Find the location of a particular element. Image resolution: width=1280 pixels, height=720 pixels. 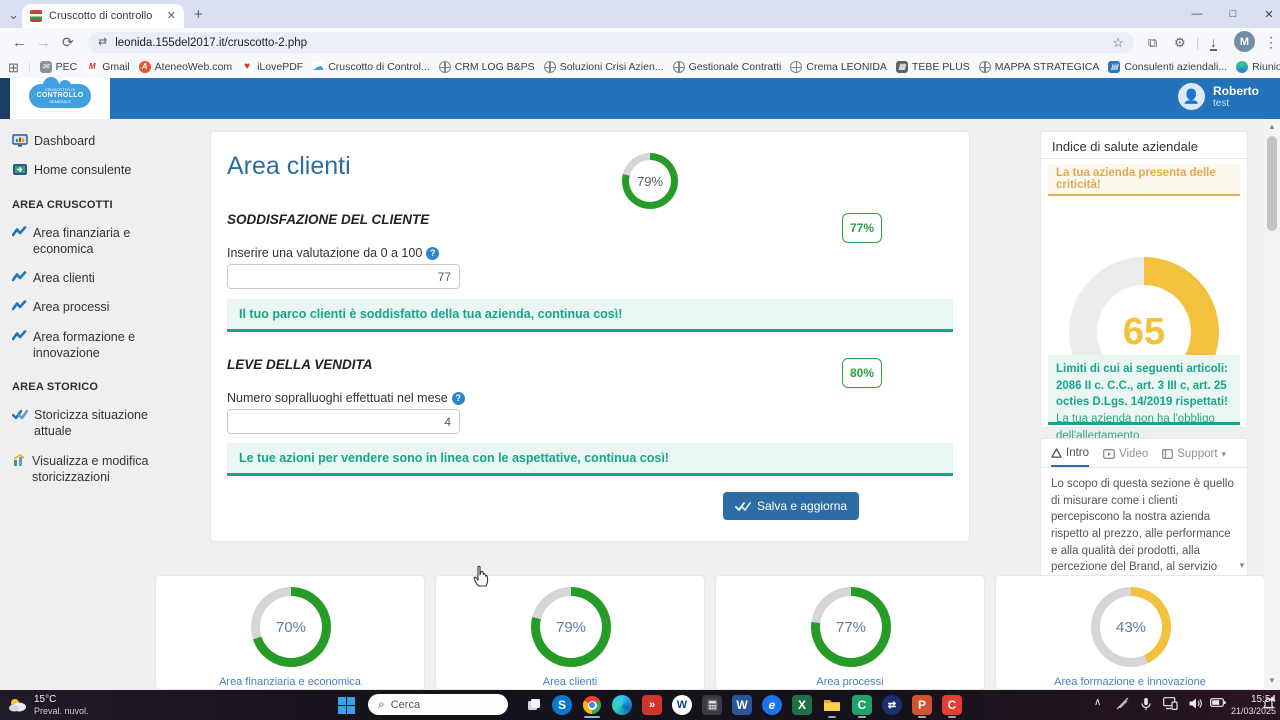

card-label: Area formazione e innovazione is located at coordinates (1130, 682).